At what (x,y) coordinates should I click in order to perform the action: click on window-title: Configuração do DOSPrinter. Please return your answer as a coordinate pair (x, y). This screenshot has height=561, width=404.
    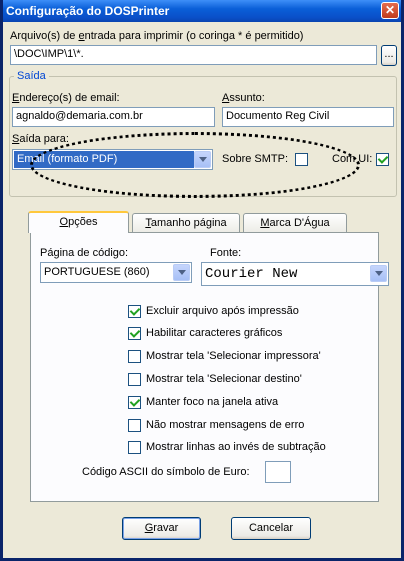
    Looking at the image, I should click on (88, 11).